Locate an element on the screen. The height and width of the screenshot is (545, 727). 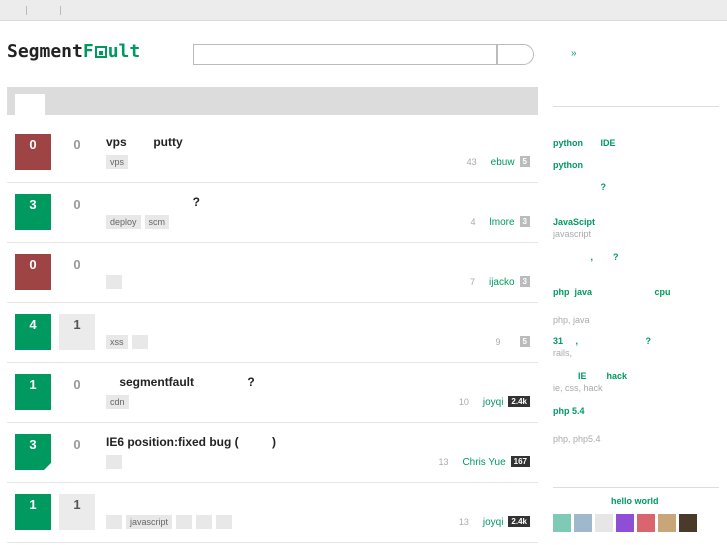
tag-list: xss is located at coordinates (129, 342).